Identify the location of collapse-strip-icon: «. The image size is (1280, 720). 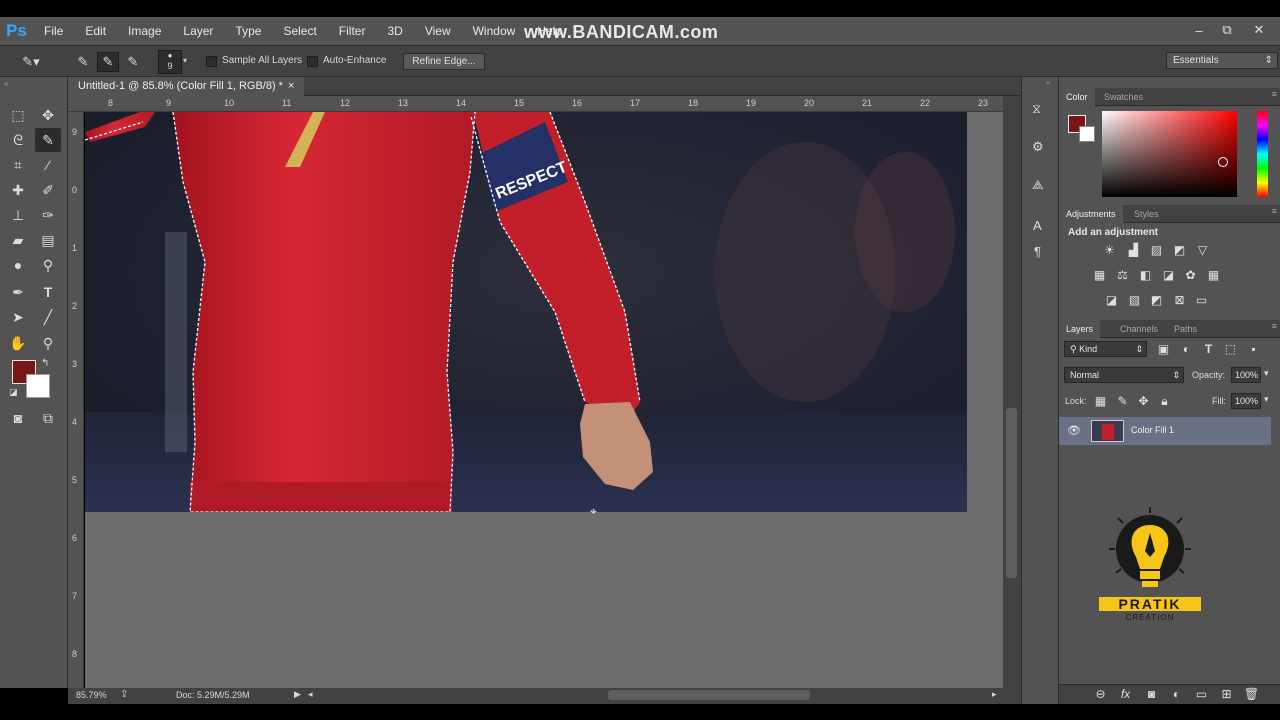
(1048, 82).